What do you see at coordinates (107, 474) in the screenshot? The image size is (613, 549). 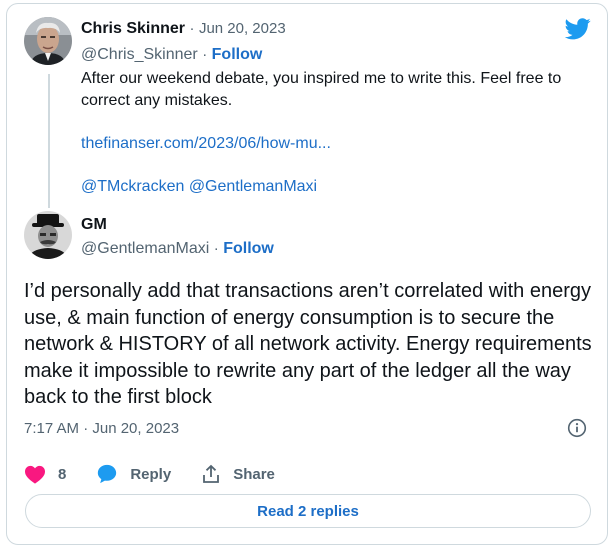 I see `speech-bubble-icon` at bounding box center [107, 474].